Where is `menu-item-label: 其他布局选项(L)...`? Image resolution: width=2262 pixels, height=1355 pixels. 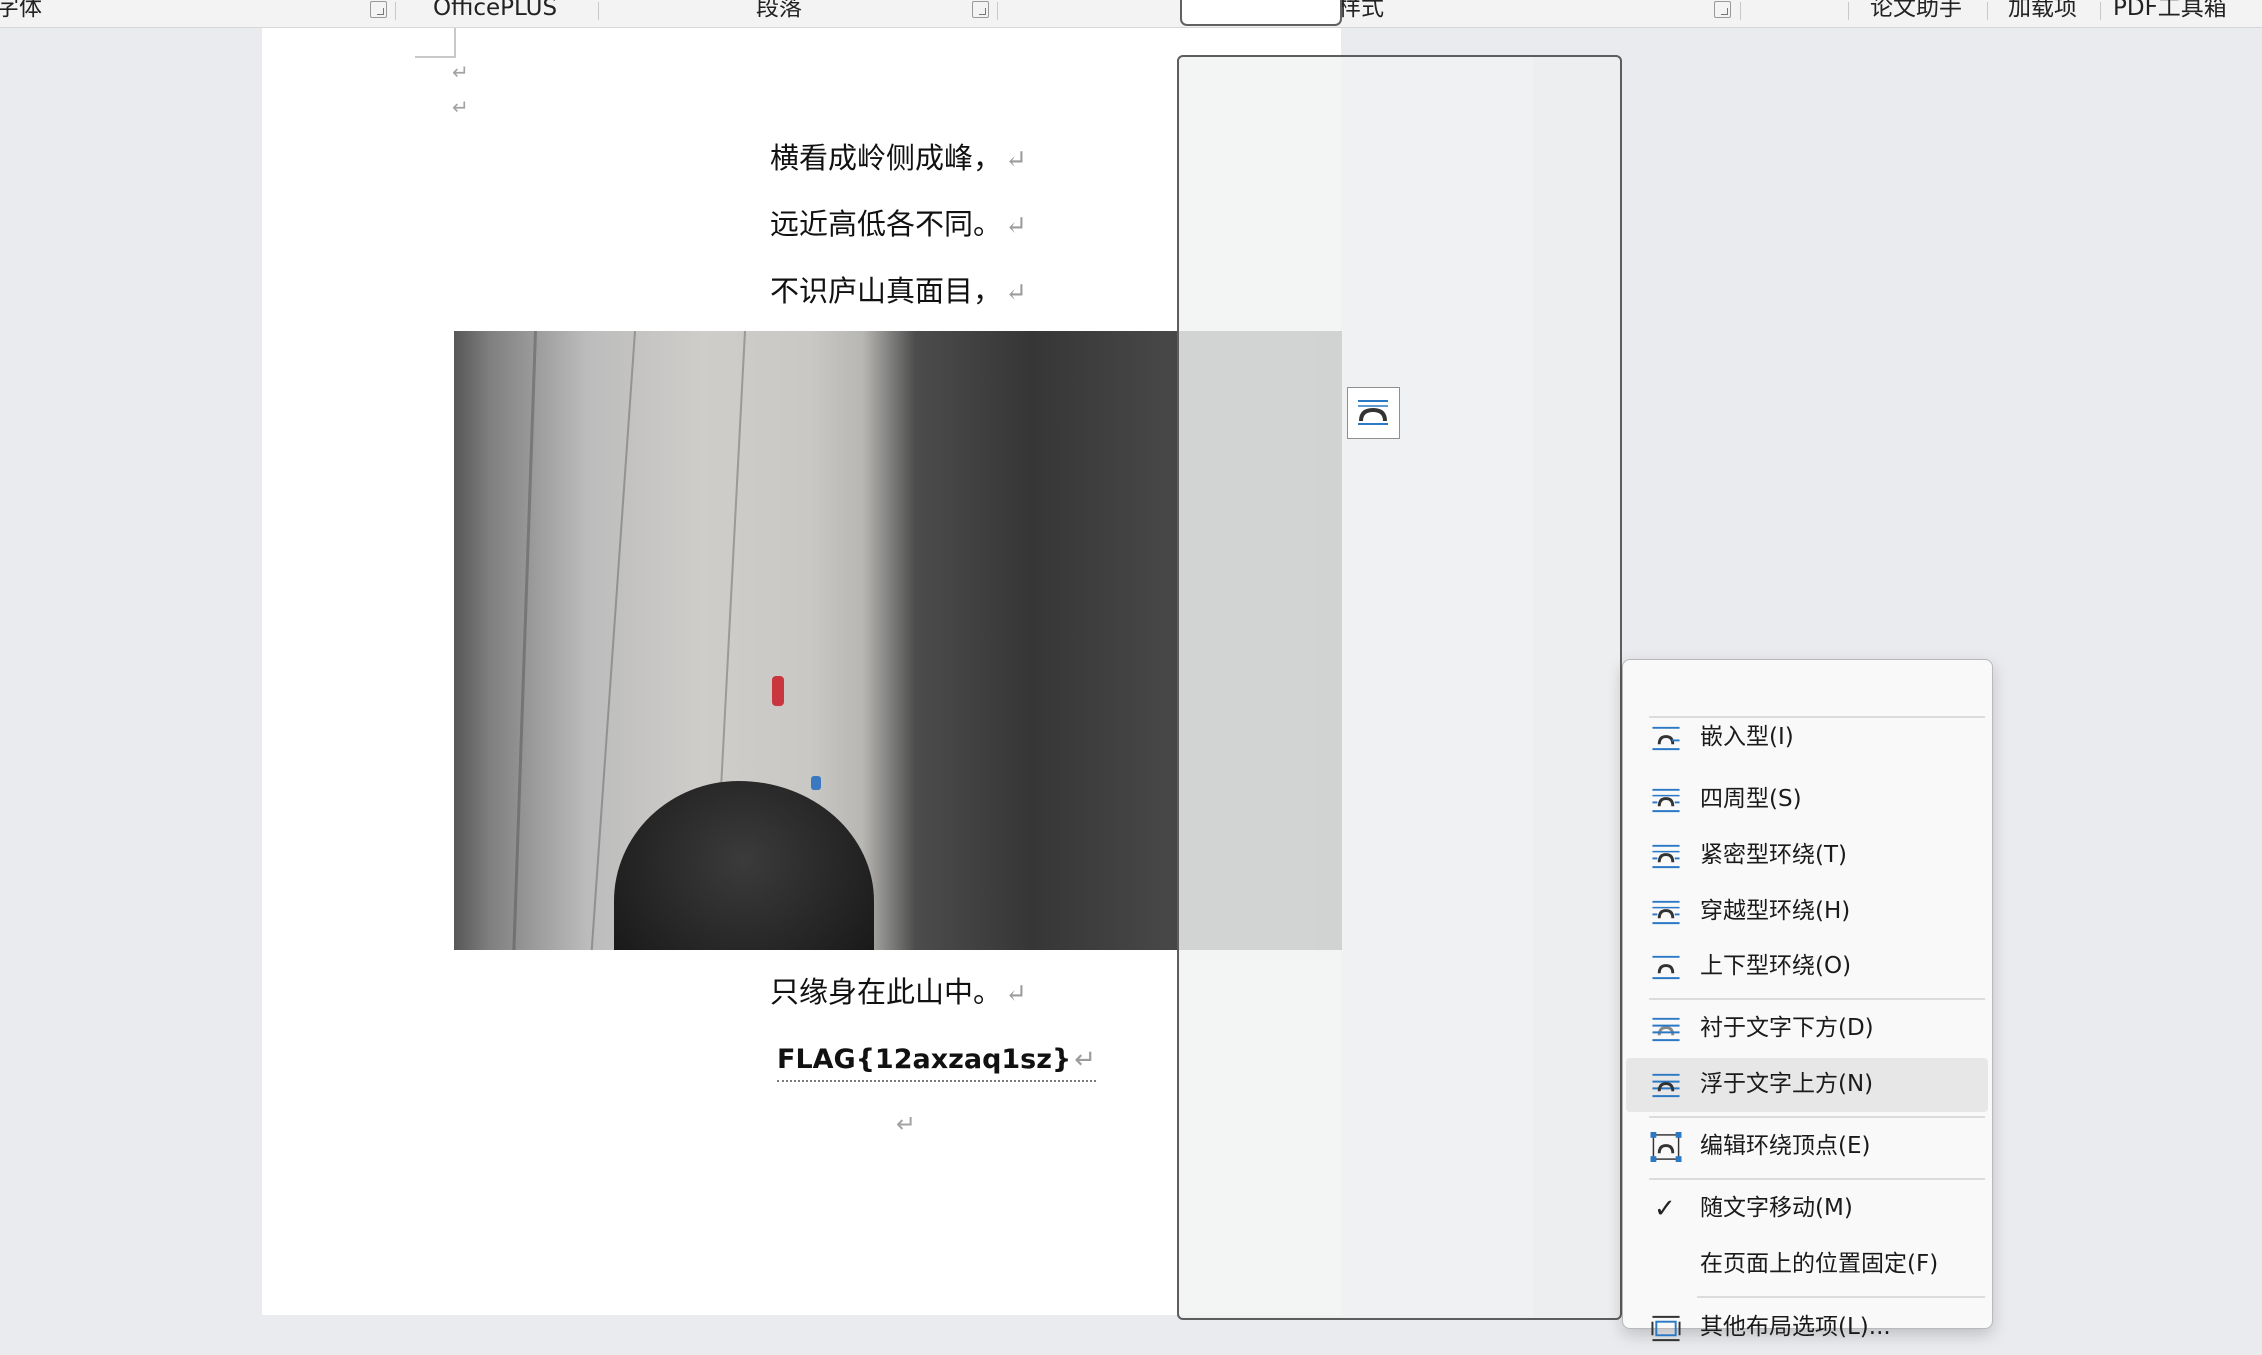 menu-item-label: 其他布局选项(L)... is located at coordinates (1795, 1327).